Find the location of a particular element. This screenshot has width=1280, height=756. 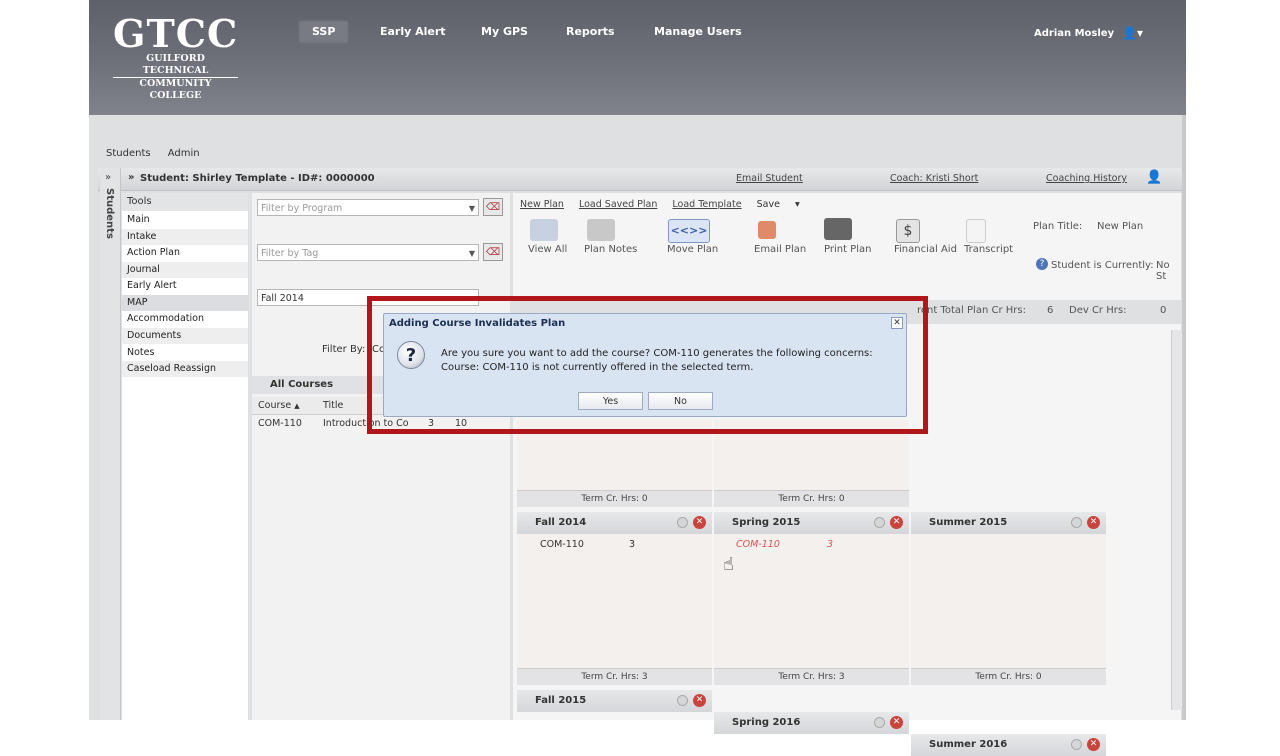

plan-notes-icon is located at coordinates (601, 230).